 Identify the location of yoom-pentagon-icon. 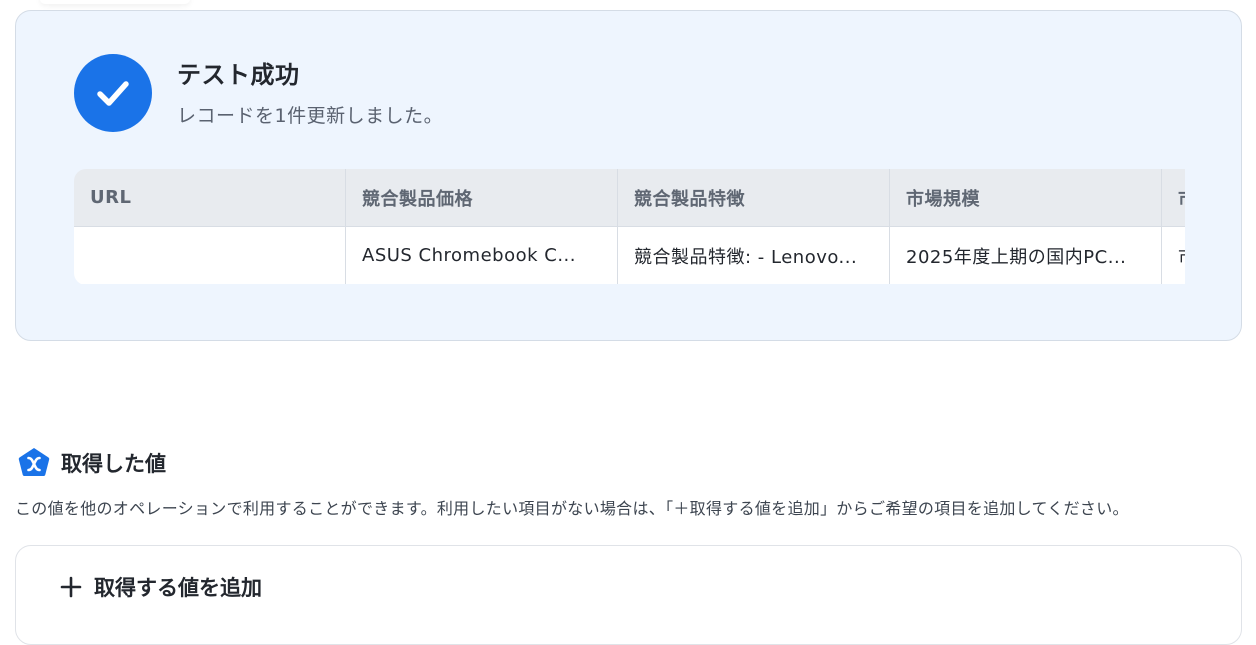
(34, 462).